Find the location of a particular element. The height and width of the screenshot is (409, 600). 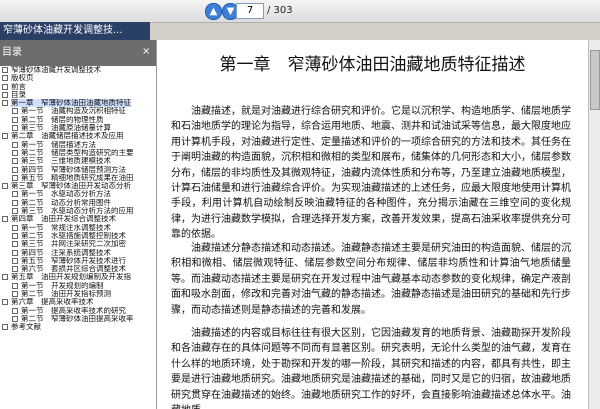

bookmark-item: 第二节 窄薄砂体油田提高采收率 is located at coordinates (78, 319).